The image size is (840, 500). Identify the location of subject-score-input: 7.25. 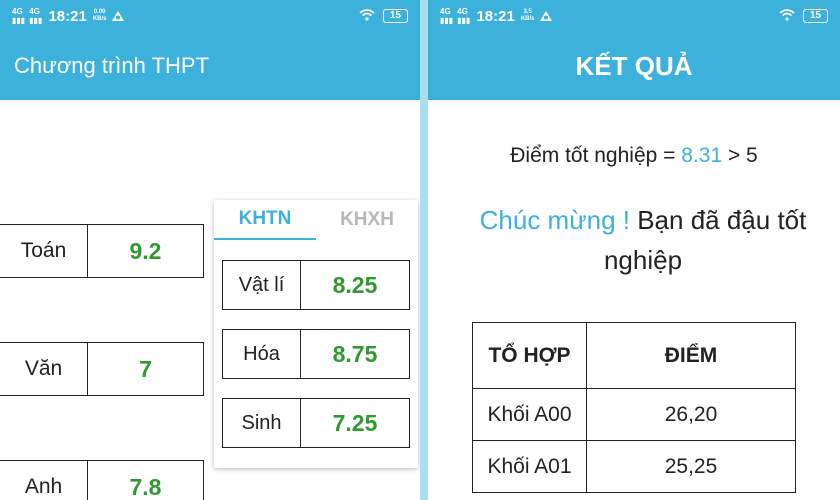
(355, 423).